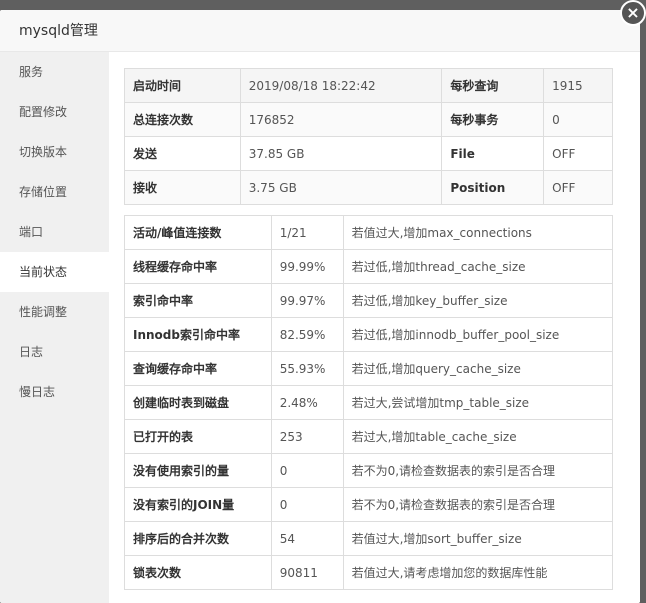 This screenshot has height=603, width=646. What do you see at coordinates (54, 352) in the screenshot?
I see `sidebar-item-log: 日志` at bounding box center [54, 352].